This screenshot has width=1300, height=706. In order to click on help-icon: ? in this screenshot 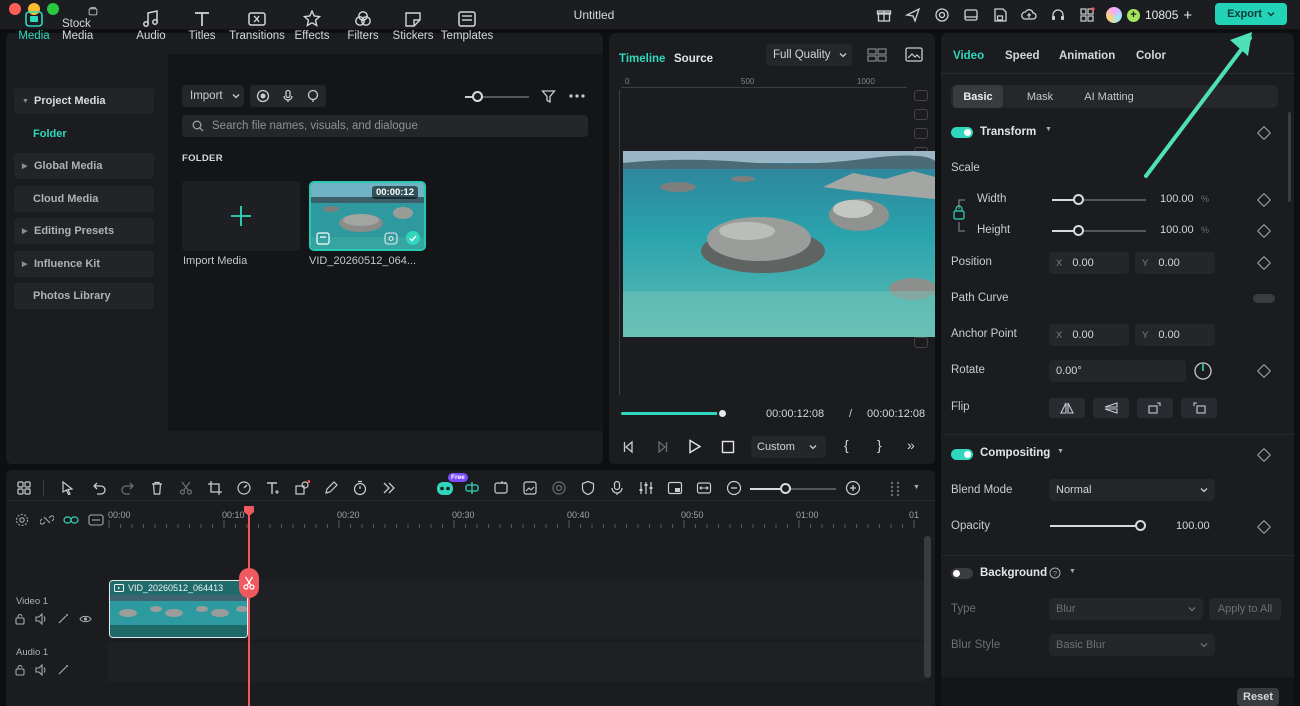, I will do `click(1055, 573)`.